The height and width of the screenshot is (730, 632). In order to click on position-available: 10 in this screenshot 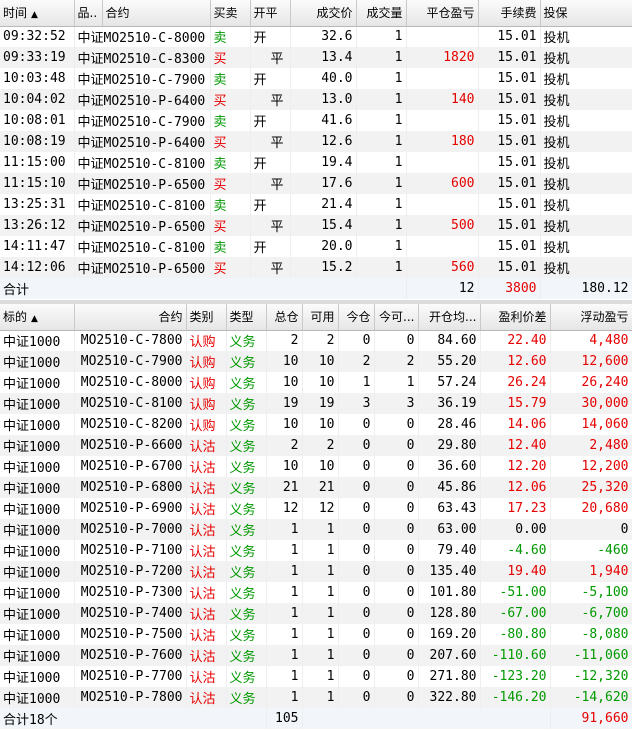, I will do `click(320, 382)`.